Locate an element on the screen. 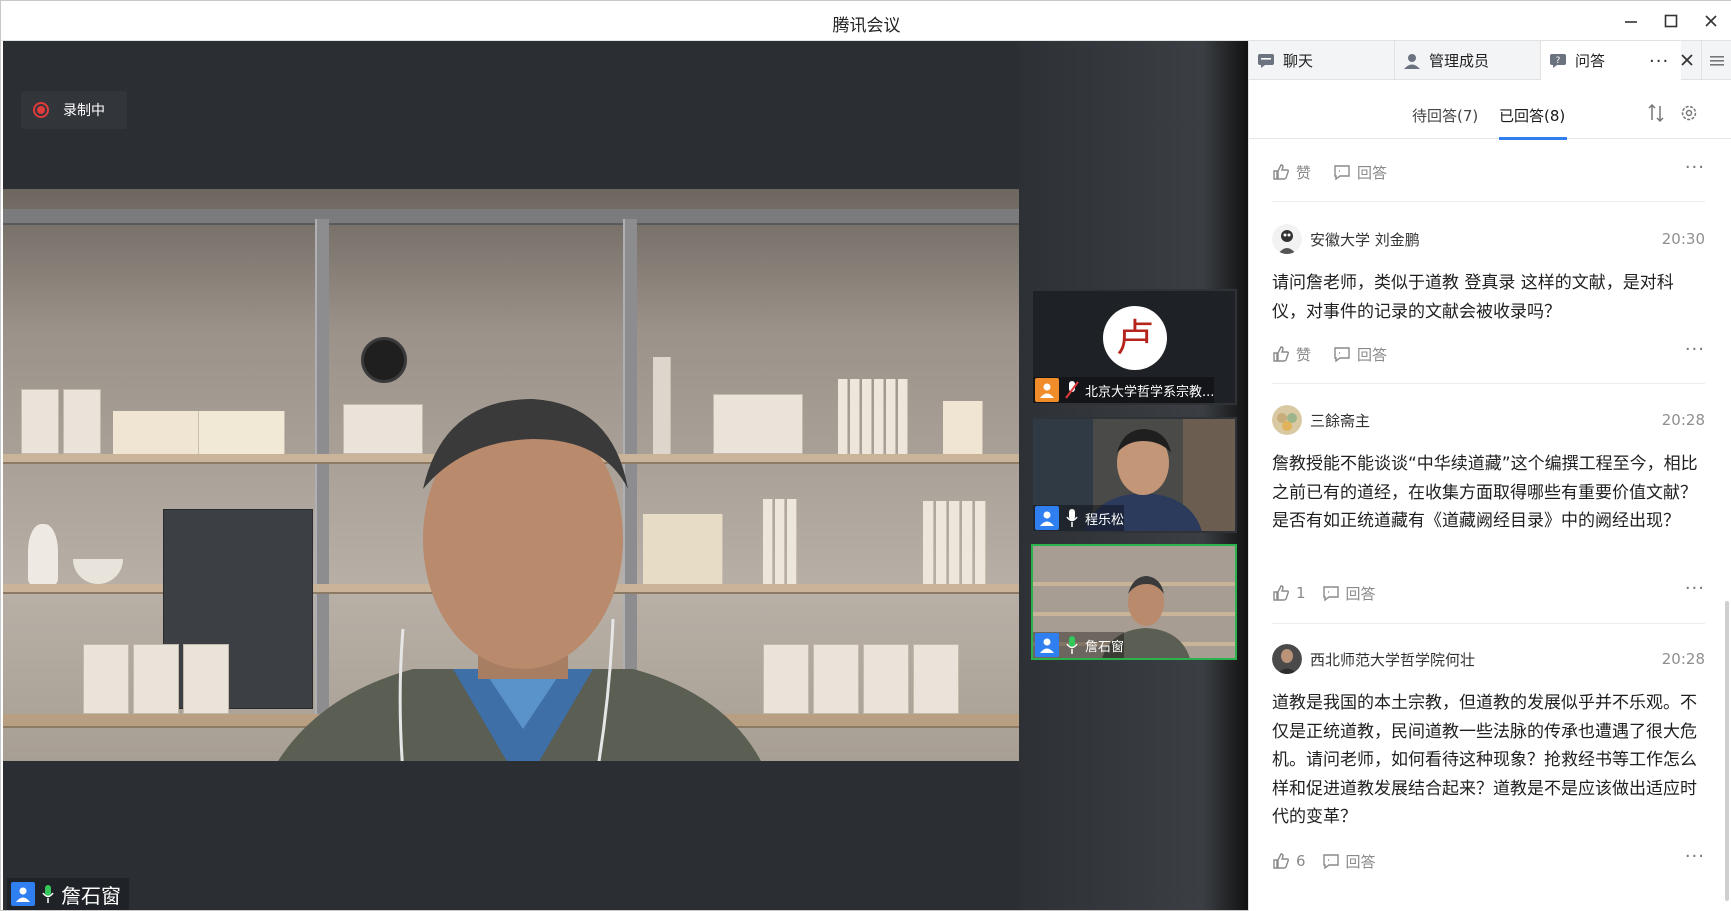 Image resolution: width=1731 pixels, height=911 pixels. university-logo: 卢 is located at coordinates (1135, 338).